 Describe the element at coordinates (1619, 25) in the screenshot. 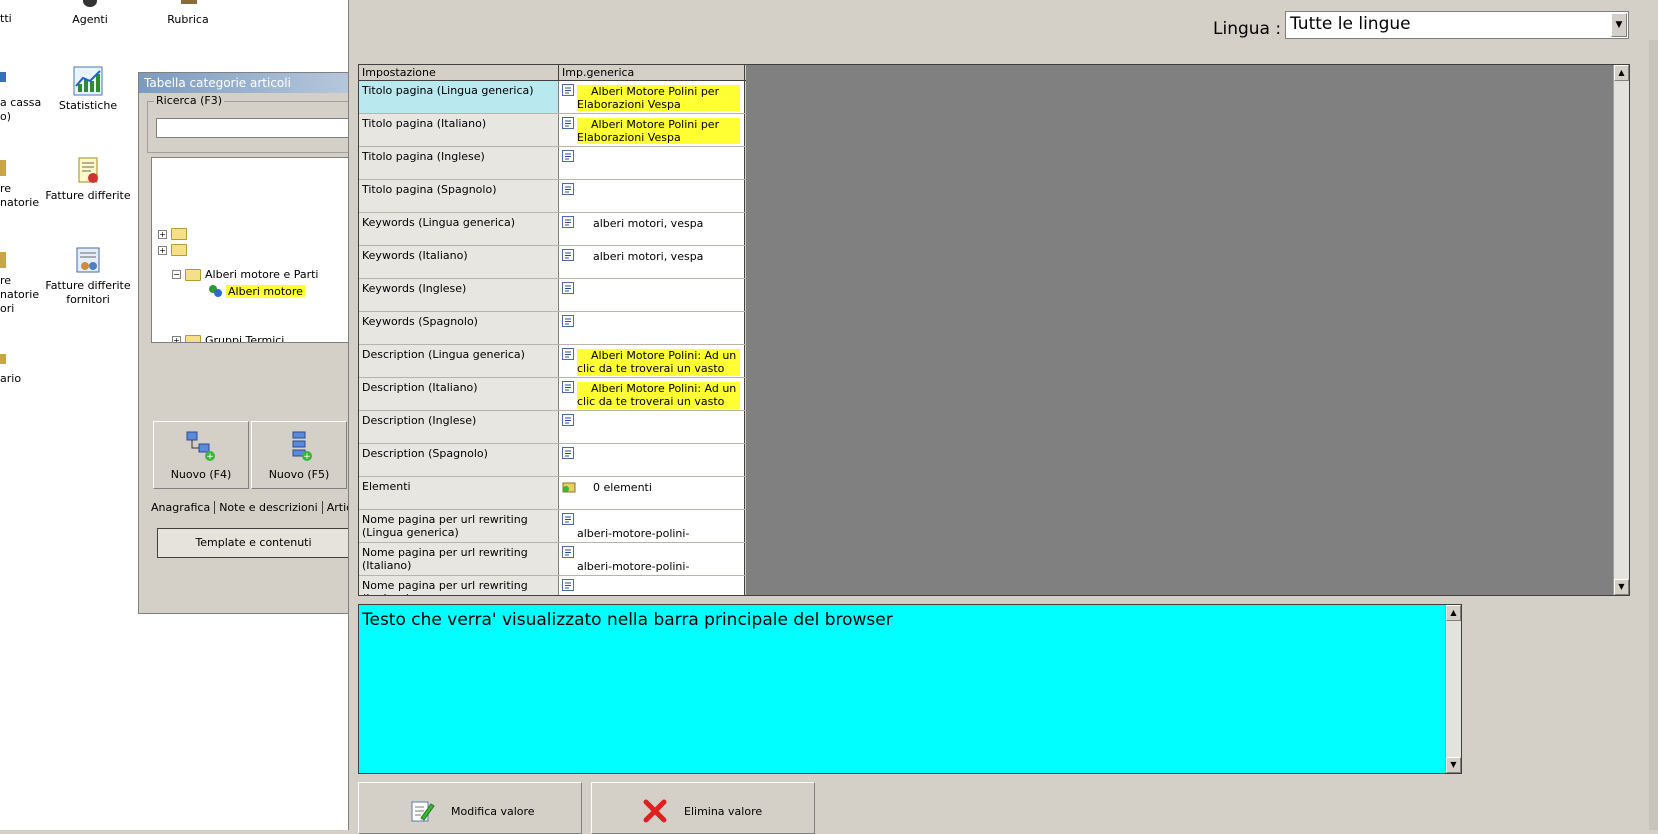

I see `chevron-down-icon: ▼` at that location.